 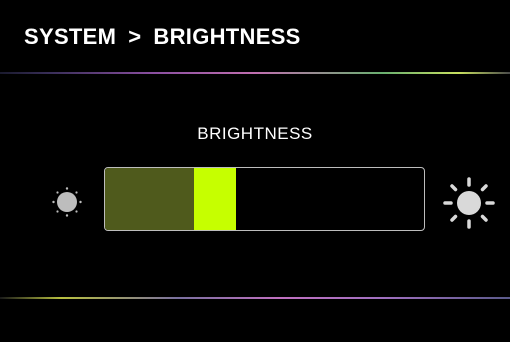 I want to click on header-divider, so click(x=255, y=73).